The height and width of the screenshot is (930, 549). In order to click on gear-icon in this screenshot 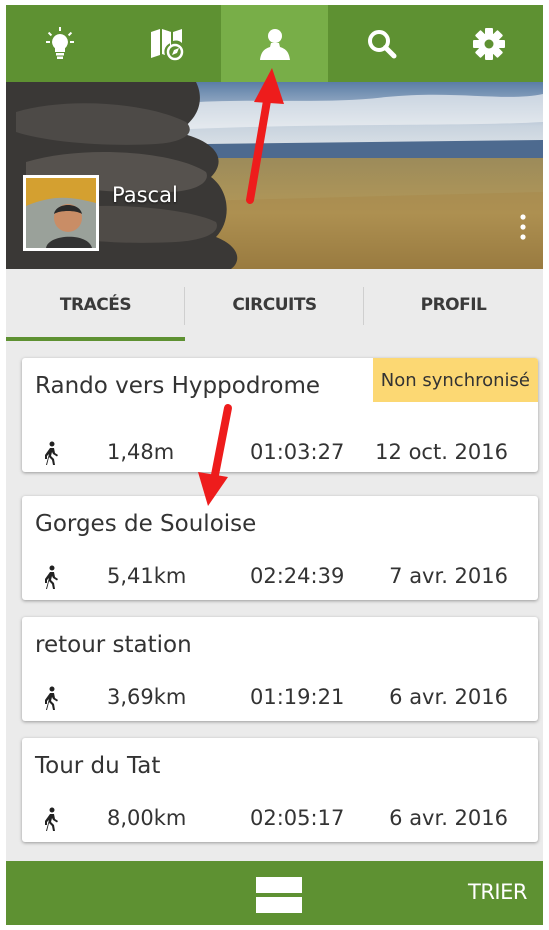, I will do `click(489, 43)`.